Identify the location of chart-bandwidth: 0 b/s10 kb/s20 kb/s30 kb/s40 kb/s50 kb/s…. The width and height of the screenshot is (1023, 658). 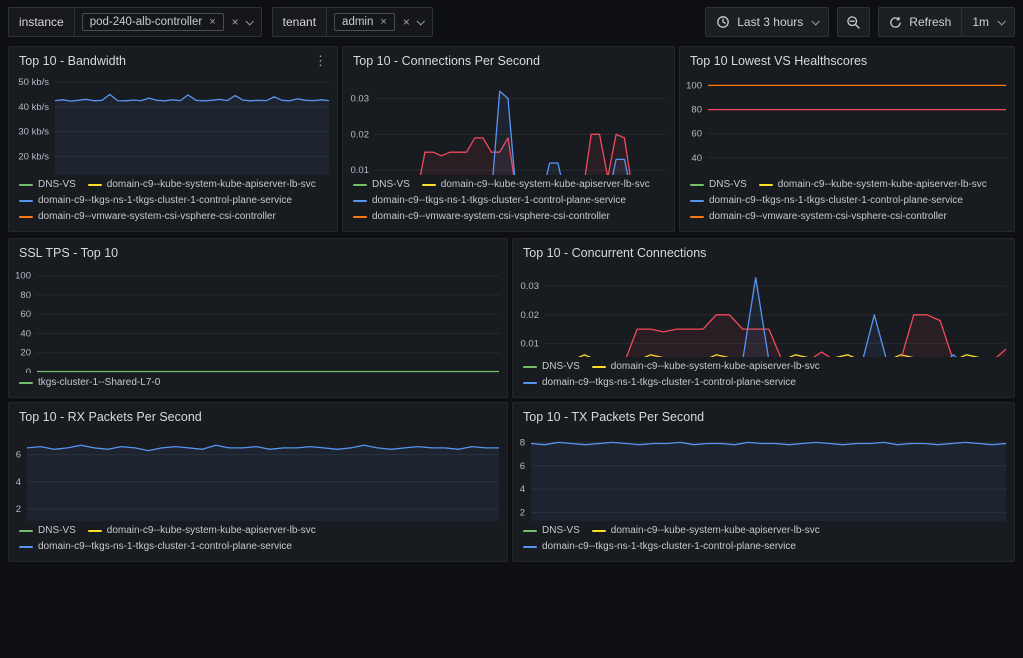
(173, 123).